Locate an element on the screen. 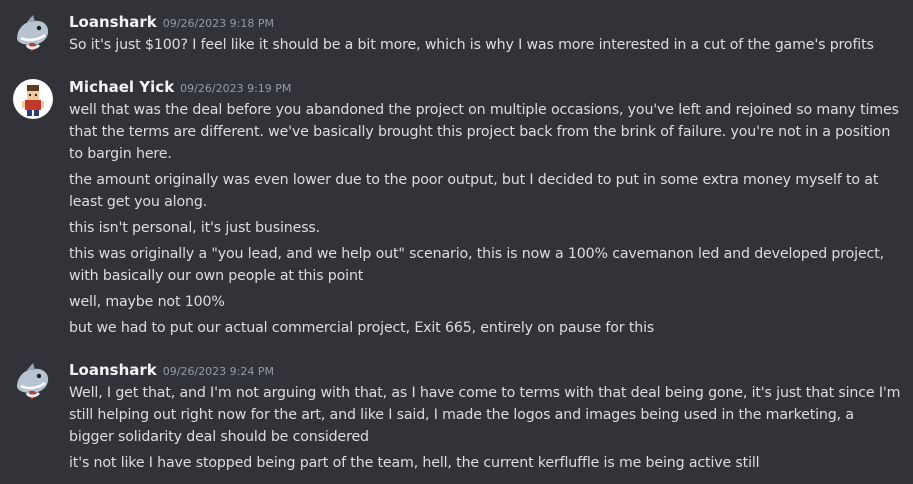 The height and width of the screenshot is (484, 913). message-timestamp: 09/26/2023 9:19 PM is located at coordinates (236, 88).